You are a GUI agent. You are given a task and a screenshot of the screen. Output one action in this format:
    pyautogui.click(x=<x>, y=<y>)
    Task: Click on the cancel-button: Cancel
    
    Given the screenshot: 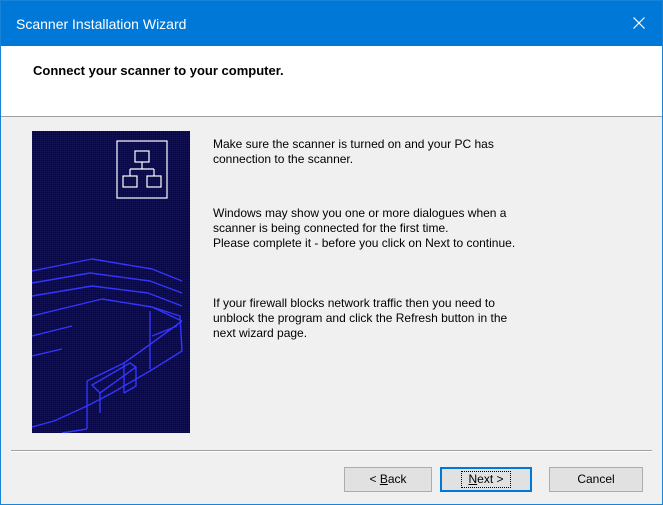 What is the action you would take?
    pyautogui.click(x=596, y=479)
    